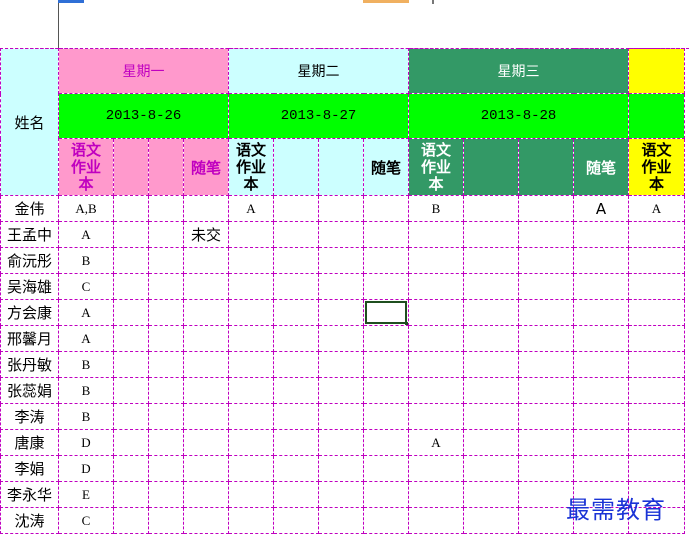 This screenshot has height=538, width=689. Describe the element at coordinates (518, 116) in the screenshot. I see `date-cell-wed: 2013-8-28` at that location.